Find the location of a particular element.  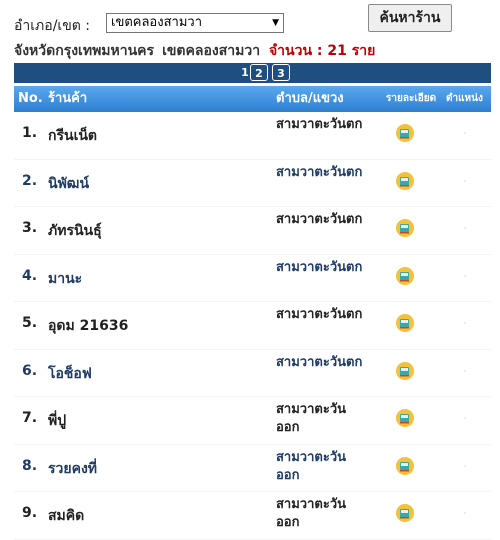

row-number: 7. is located at coordinates (30, 418).